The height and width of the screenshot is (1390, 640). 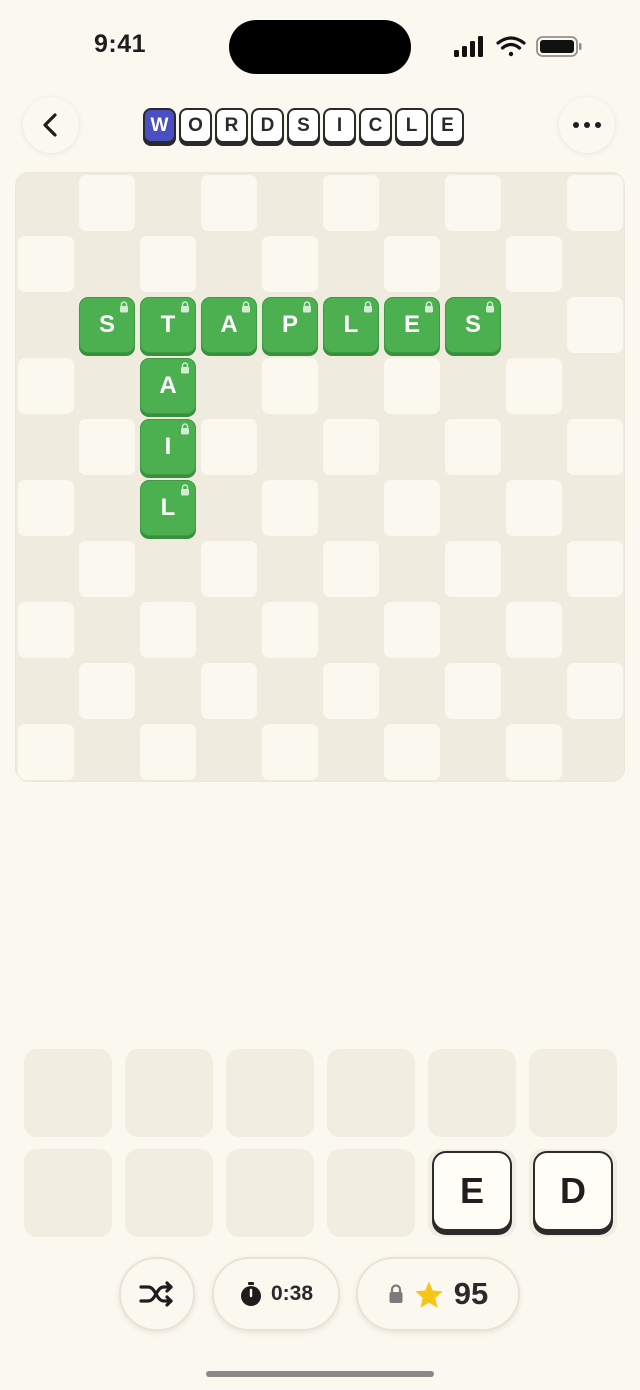 What do you see at coordinates (396, 1293) in the screenshot?
I see `lock-icon` at bounding box center [396, 1293].